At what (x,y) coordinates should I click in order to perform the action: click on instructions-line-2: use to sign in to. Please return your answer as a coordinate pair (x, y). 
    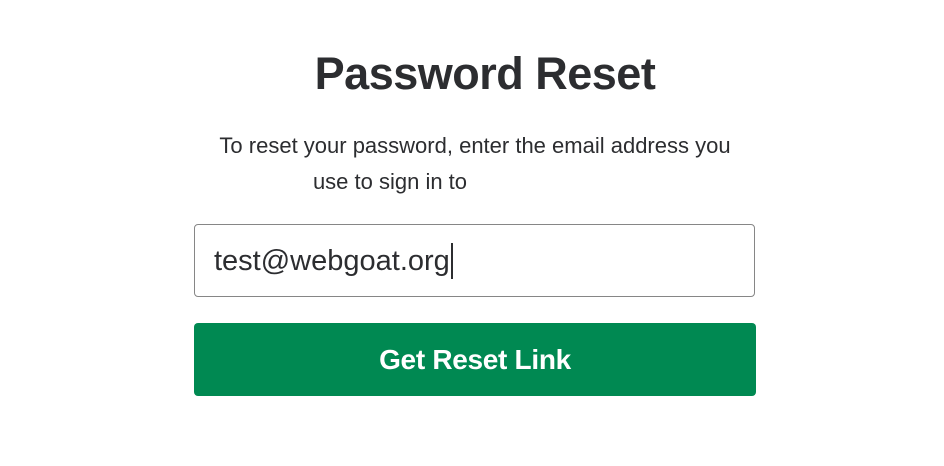
    Looking at the image, I should click on (390, 181).